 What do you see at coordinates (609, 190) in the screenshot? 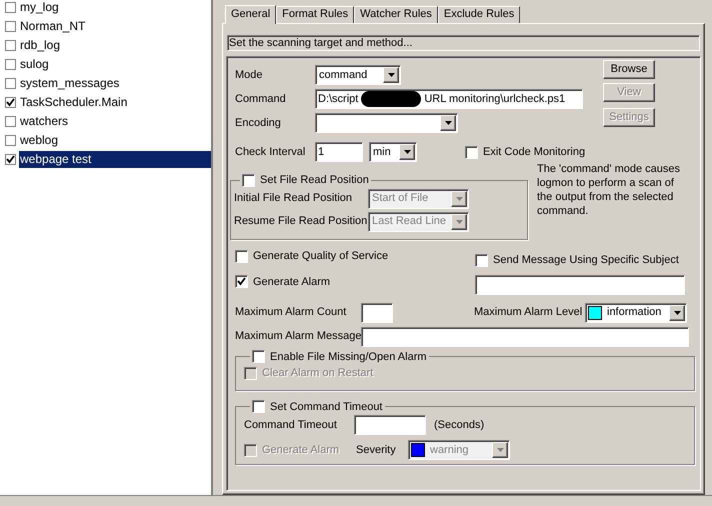
I see `mode-description: The 'command' mode causes logmon to perform a scan of the output from the selected command.` at bounding box center [609, 190].